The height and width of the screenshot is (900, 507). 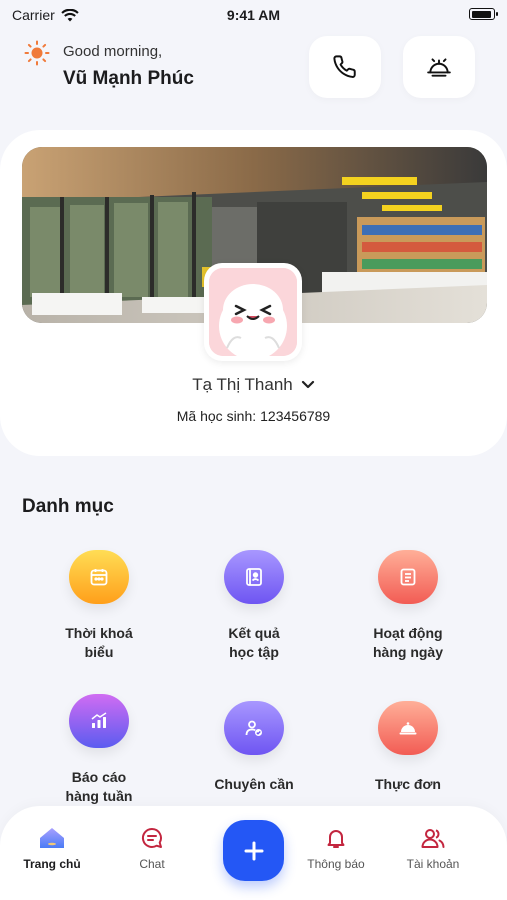 I want to click on category-daily-activities: Hoạt động hàng ngày, so click(x=408, y=606).